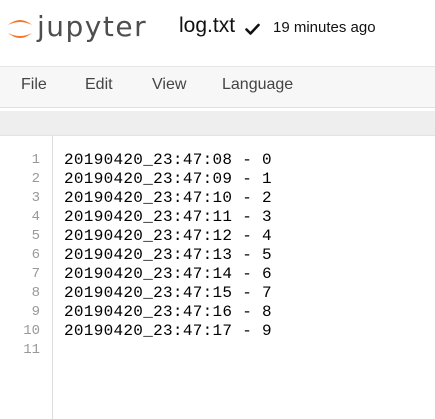 This screenshot has height=419, width=435. What do you see at coordinates (35, 255) in the screenshot?
I see `line-number: 6` at bounding box center [35, 255].